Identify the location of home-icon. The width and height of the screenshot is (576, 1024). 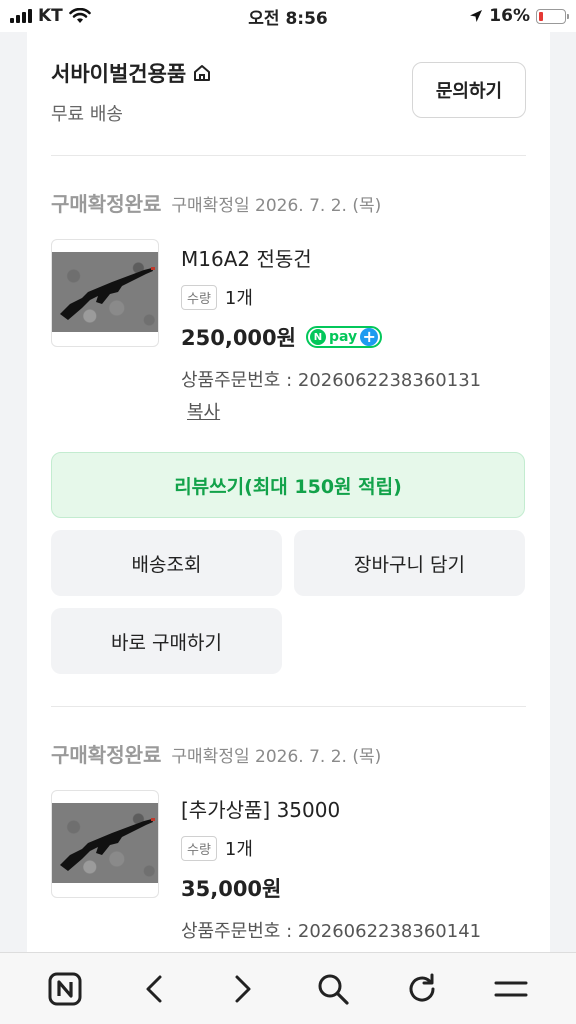
(202, 73).